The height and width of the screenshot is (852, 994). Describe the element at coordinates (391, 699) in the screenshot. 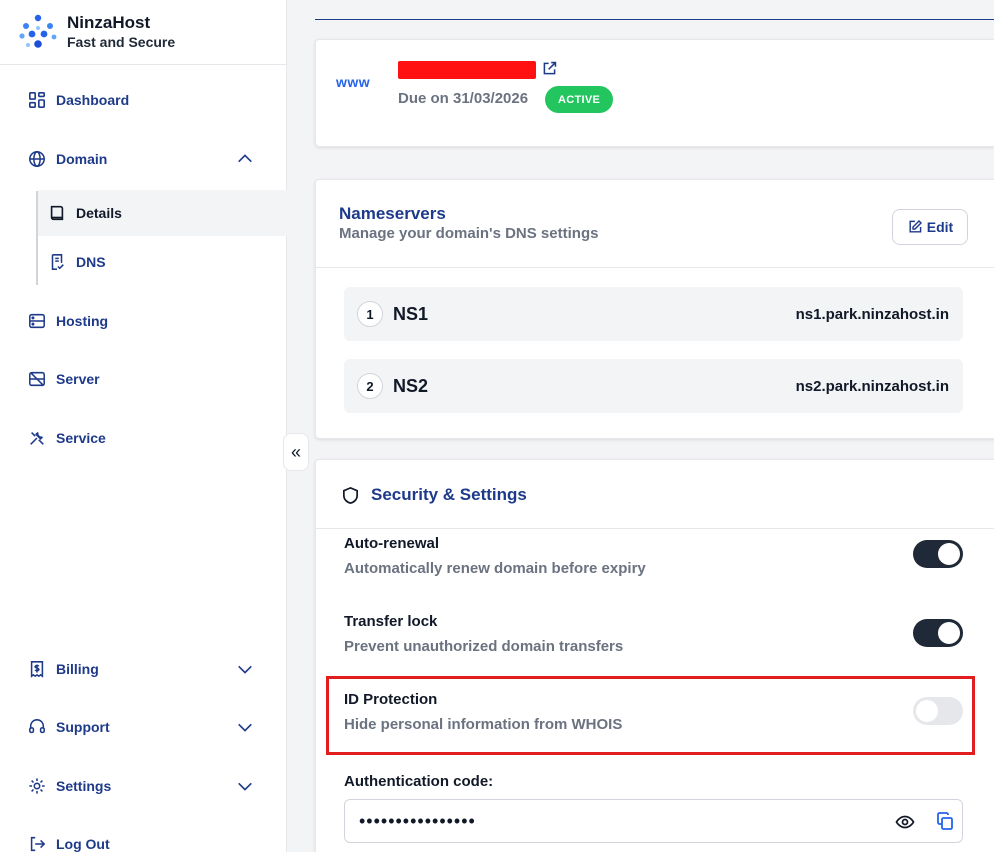

I see `setting-label: ID Protection` at that location.